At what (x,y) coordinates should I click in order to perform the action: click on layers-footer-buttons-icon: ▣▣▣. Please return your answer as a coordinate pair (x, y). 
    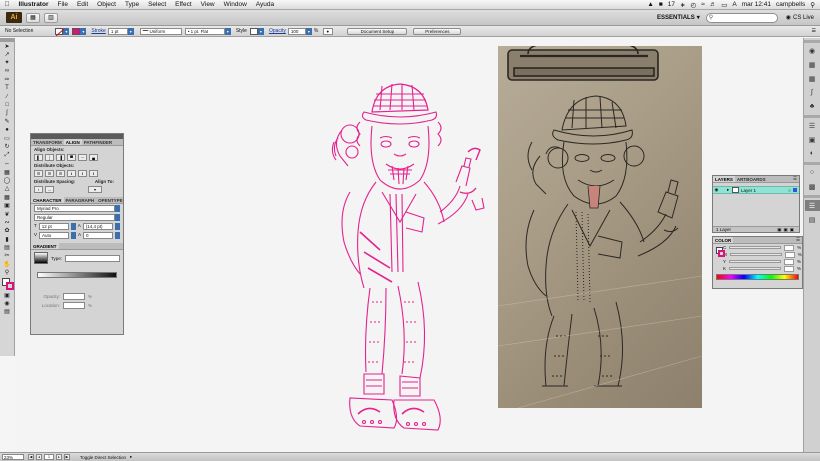
    Looking at the image, I should click on (788, 230).